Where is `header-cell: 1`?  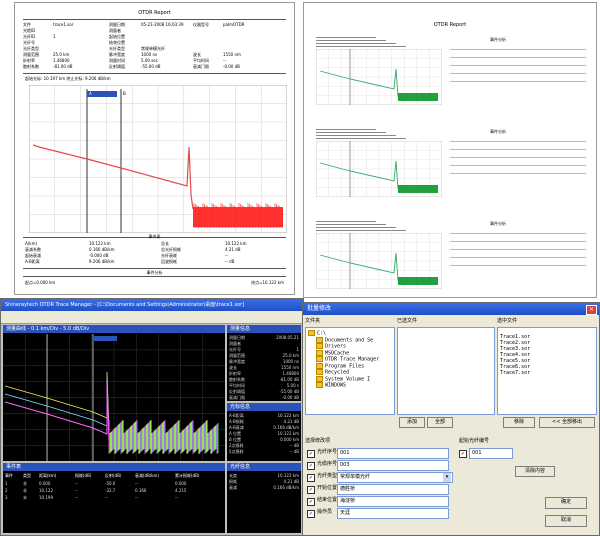
header-cell: 1 is located at coordinates (54, 36).